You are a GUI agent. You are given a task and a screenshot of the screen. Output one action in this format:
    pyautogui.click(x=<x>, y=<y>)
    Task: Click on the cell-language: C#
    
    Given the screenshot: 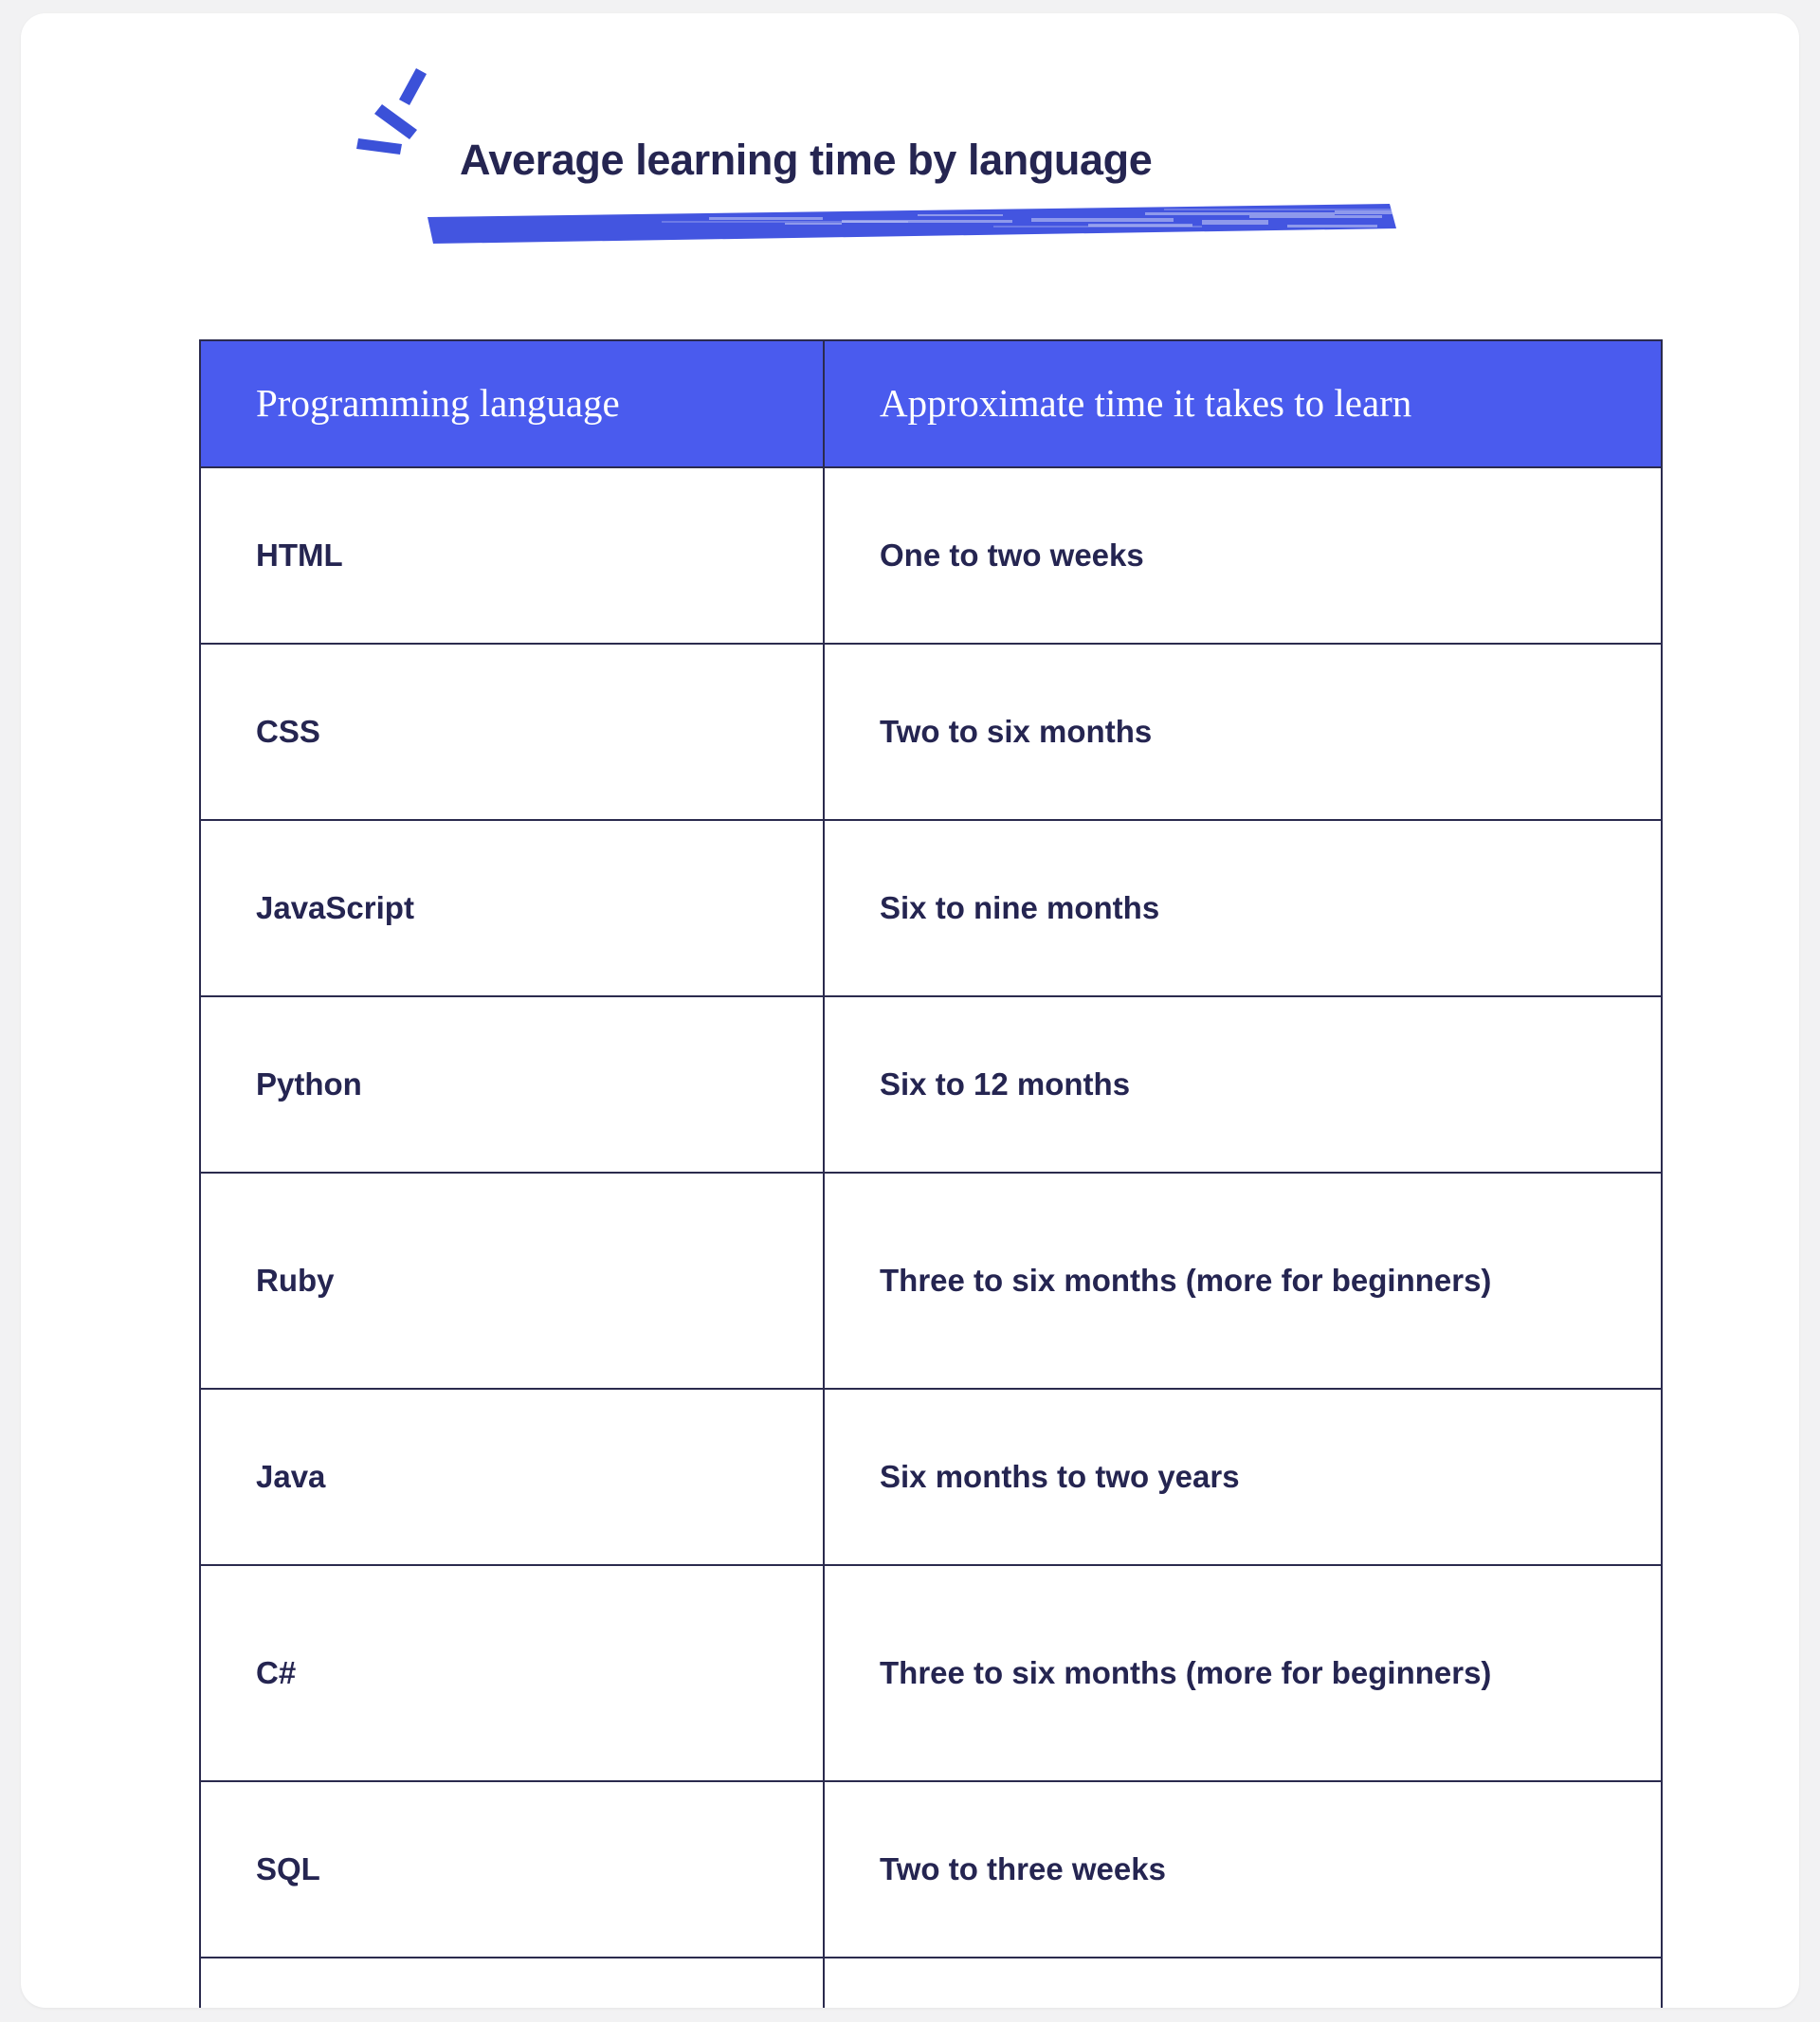 What is the action you would take?
    pyautogui.click(x=512, y=1673)
    